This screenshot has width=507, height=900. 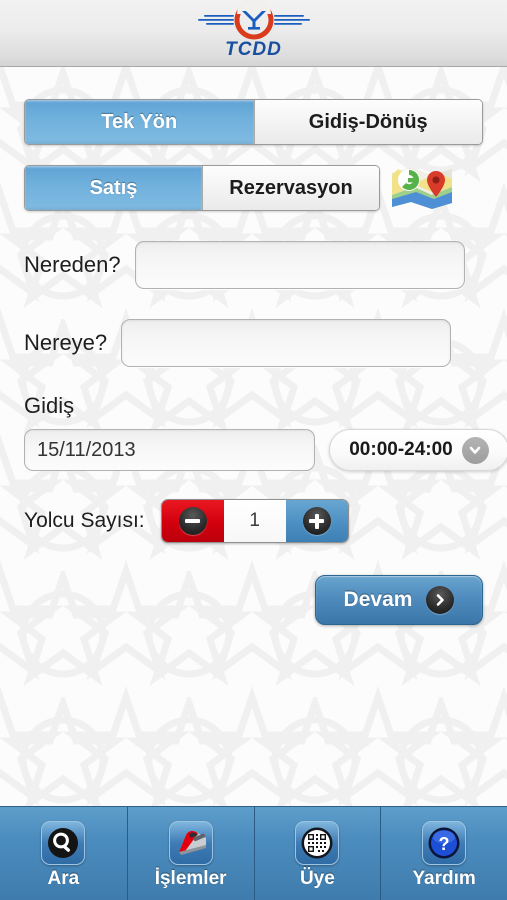 What do you see at coordinates (72, 264) in the screenshot?
I see `from-label: Nereden?` at bounding box center [72, 264].